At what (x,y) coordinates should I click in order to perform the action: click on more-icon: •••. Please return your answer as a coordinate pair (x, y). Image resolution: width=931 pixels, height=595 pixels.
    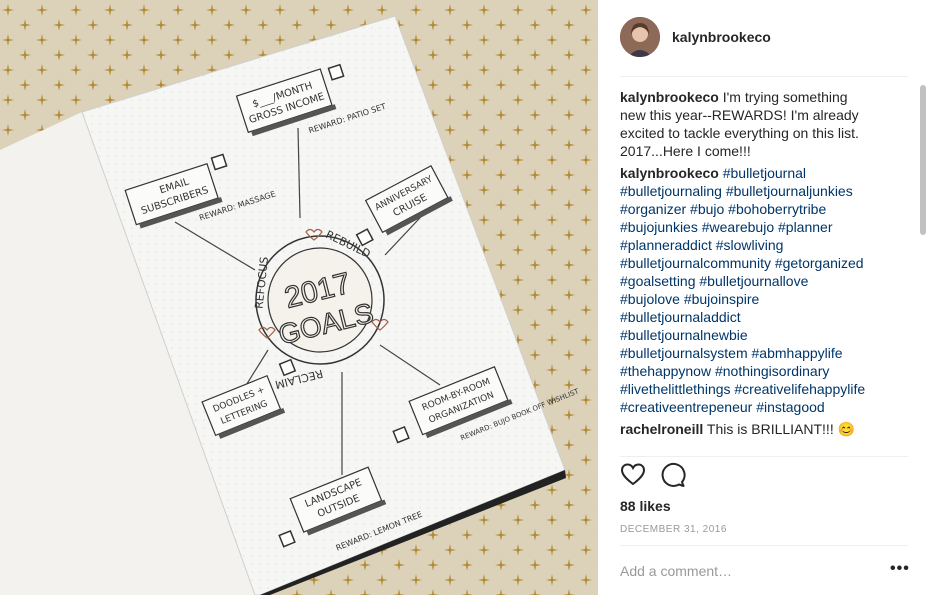
    Looking at the image, I should click on (900, 569).